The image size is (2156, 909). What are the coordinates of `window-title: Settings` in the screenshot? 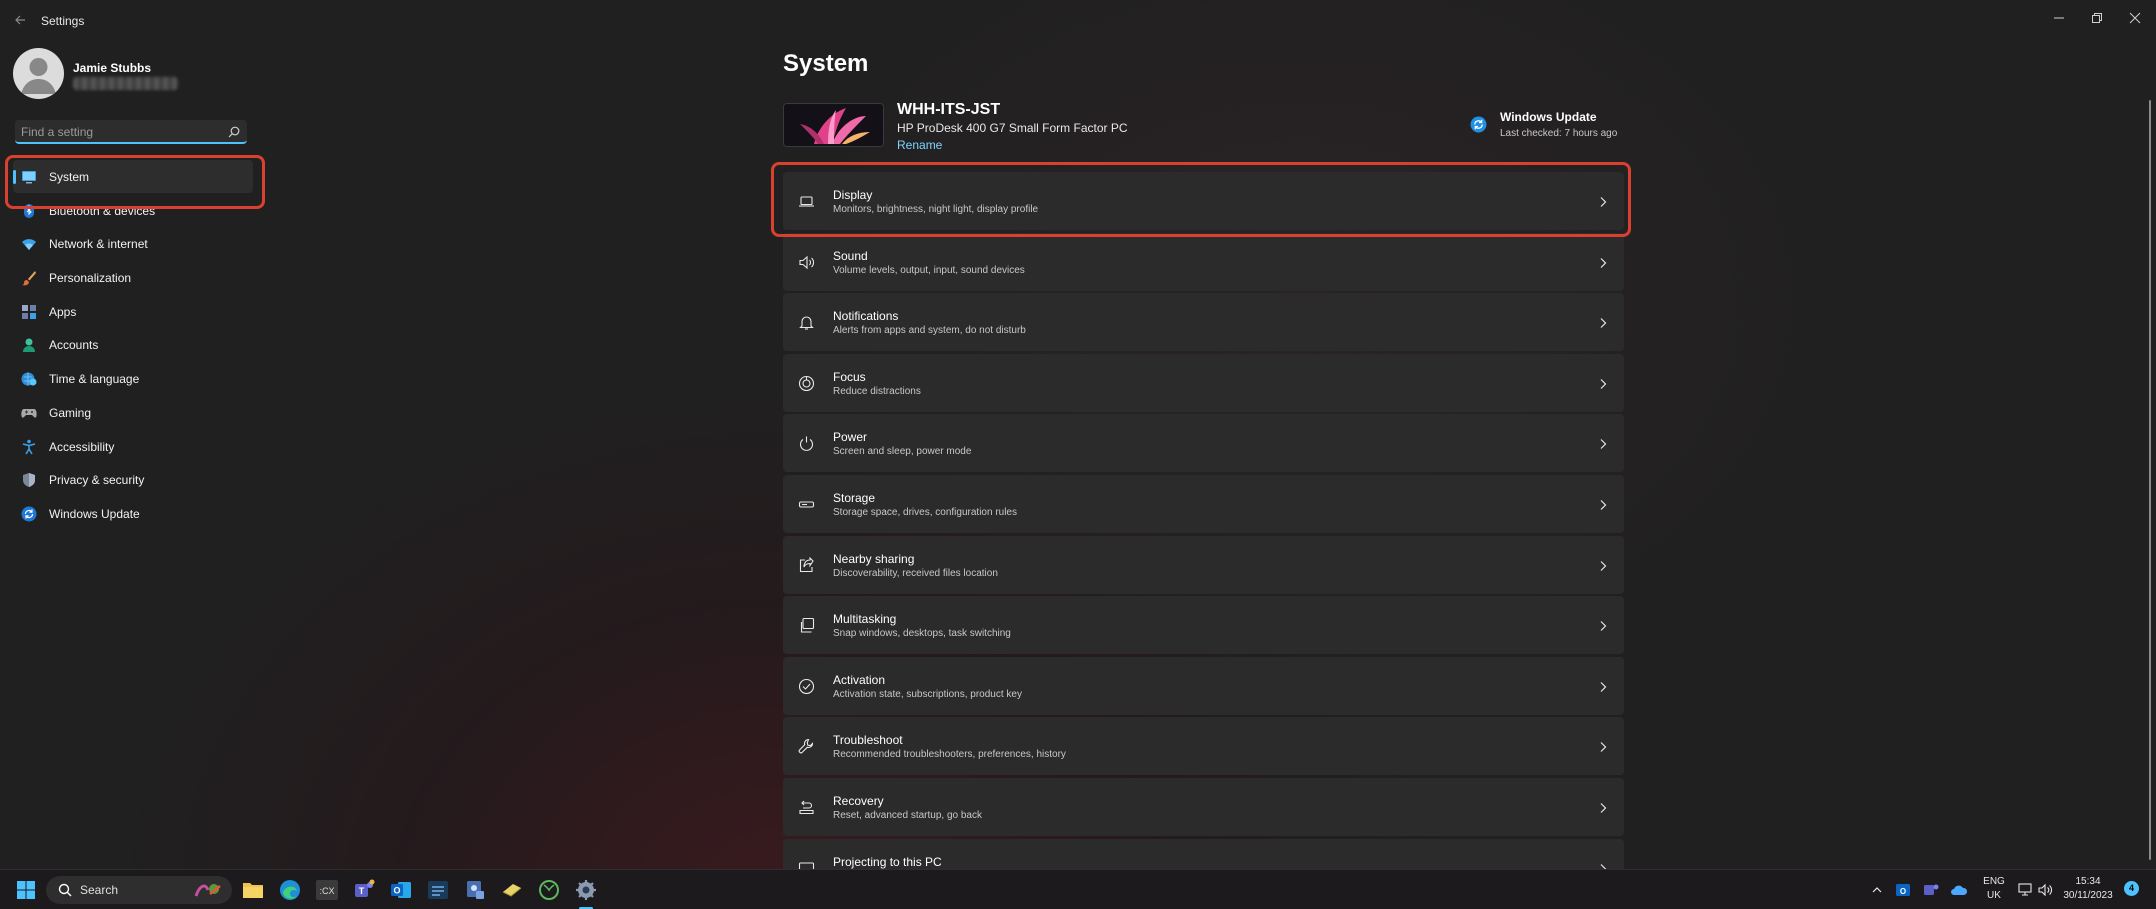 It's located at (63, 21).